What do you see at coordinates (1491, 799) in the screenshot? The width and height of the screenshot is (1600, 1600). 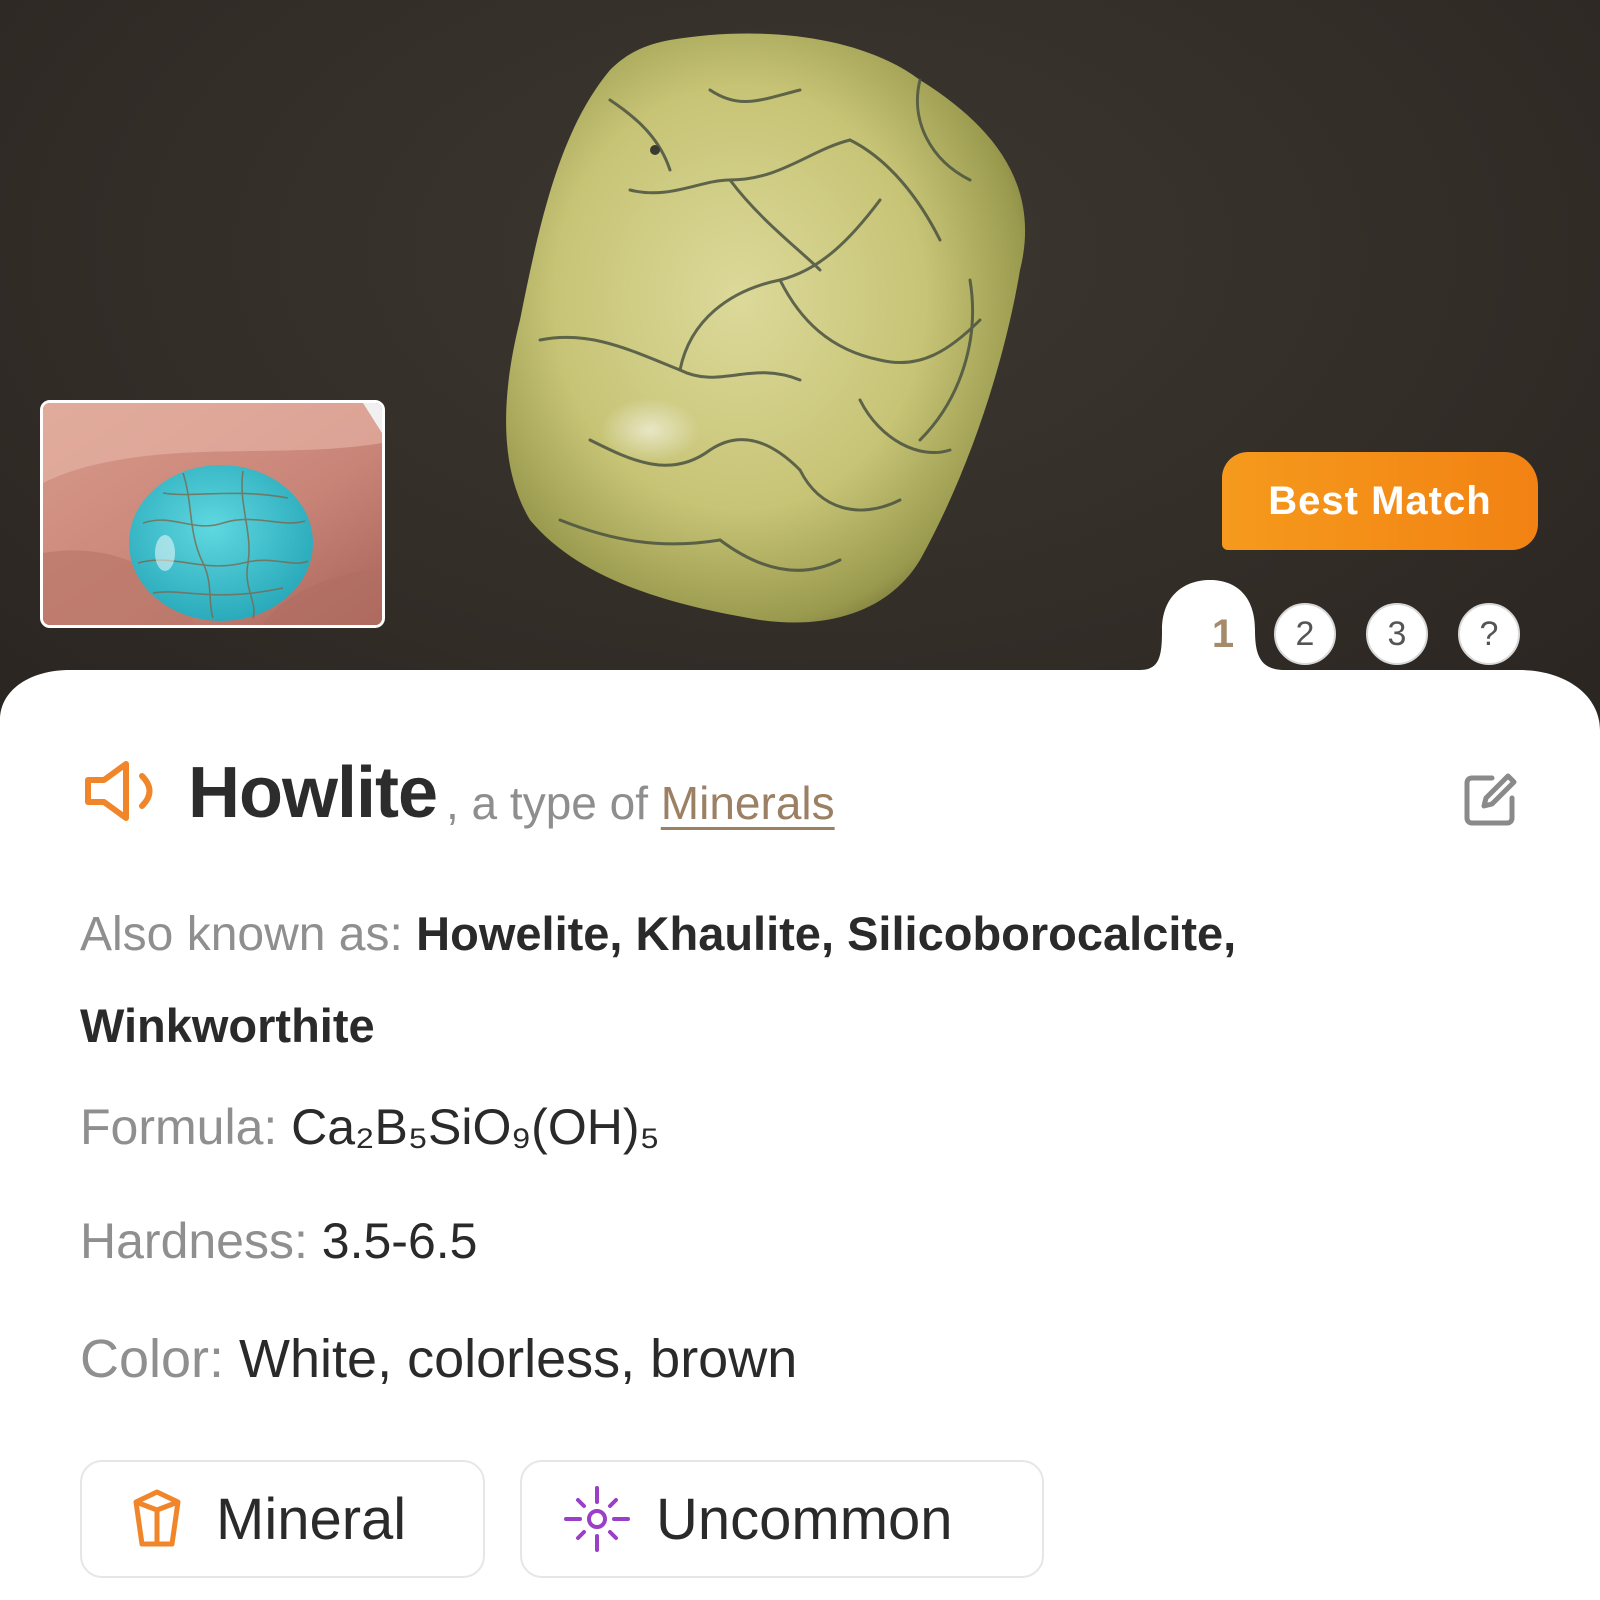 I see `edit-icon` at bounding box center [1491, 799].